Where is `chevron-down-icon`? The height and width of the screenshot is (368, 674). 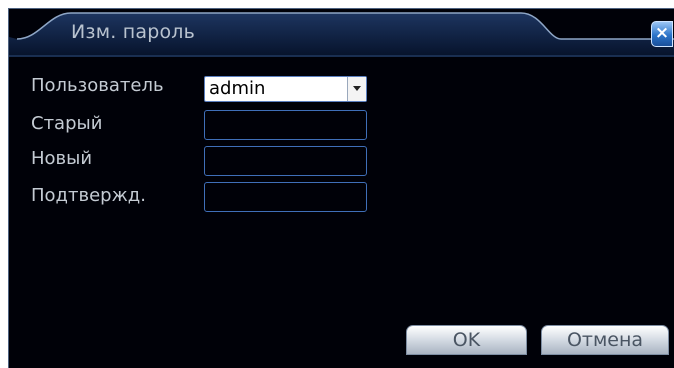
chevron-down-icon is located at coordinates (356, 89).